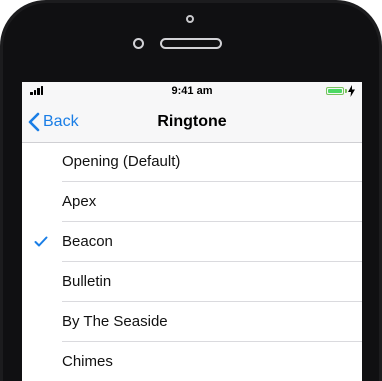 The width and height of the screenshot is (382, 381). I want to click on ringtone-label: Beacon, so click(87, 241).